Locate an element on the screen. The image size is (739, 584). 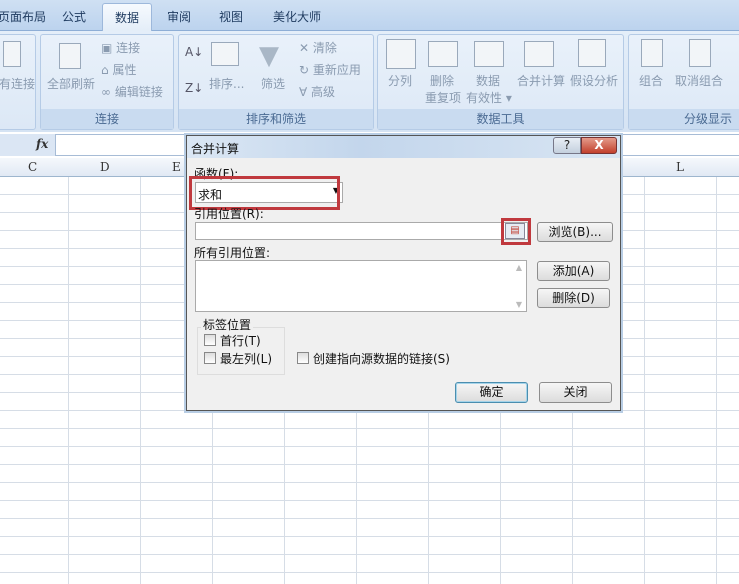
data-validation-button: 数据 有效性 ▾ is located at coordinates (489, 89).